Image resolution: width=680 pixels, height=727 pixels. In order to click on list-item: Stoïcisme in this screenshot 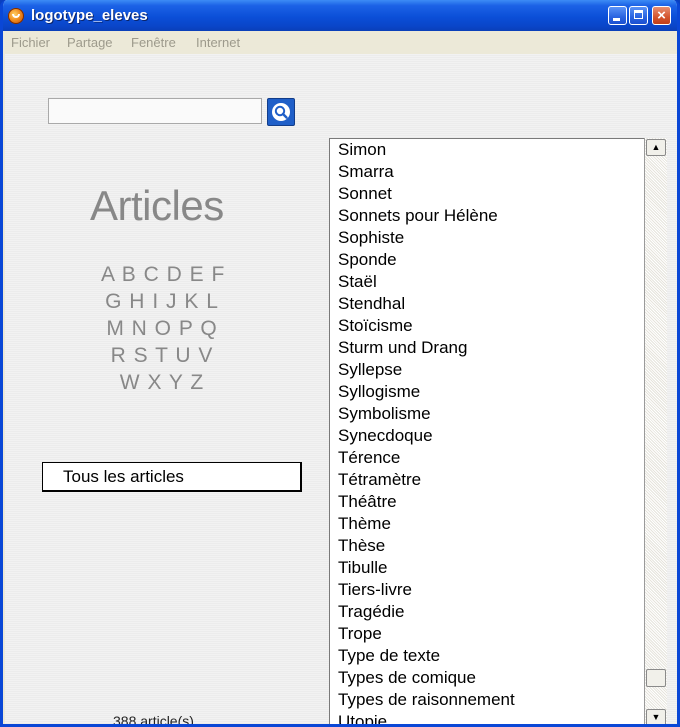, I will do `click(487, 326)`.